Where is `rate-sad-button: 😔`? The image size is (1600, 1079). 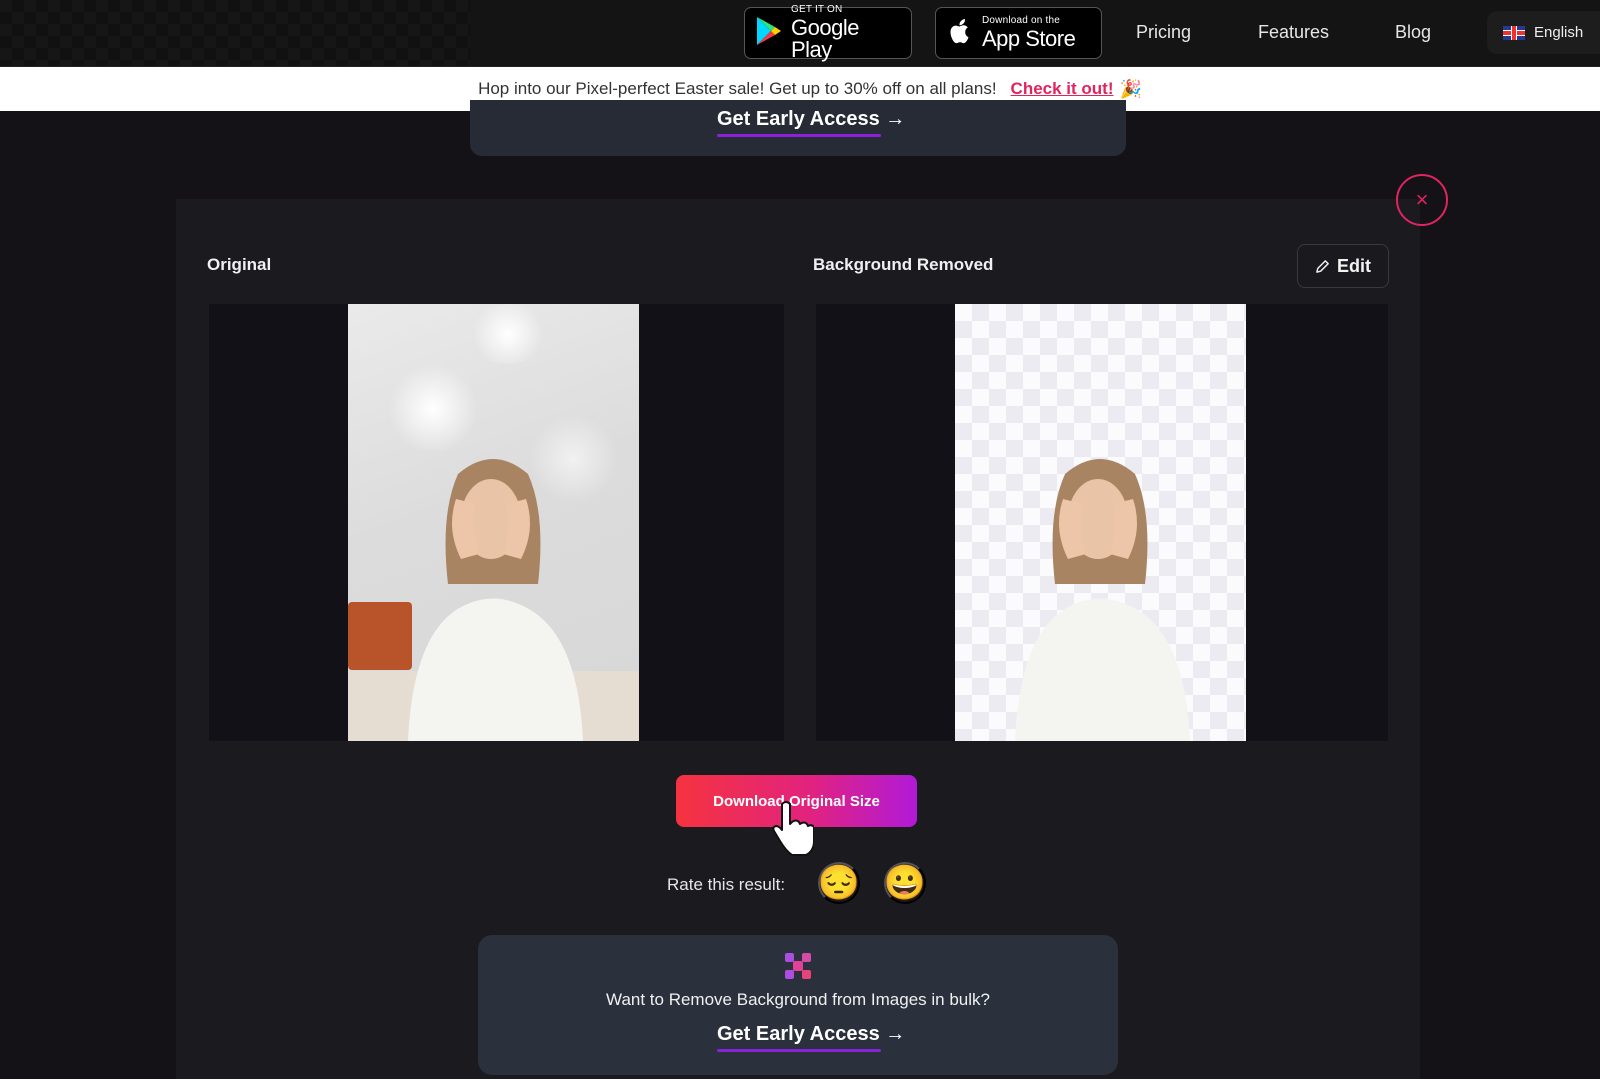
rate-sad-button: 😔 is located at coordinates (839, 883).